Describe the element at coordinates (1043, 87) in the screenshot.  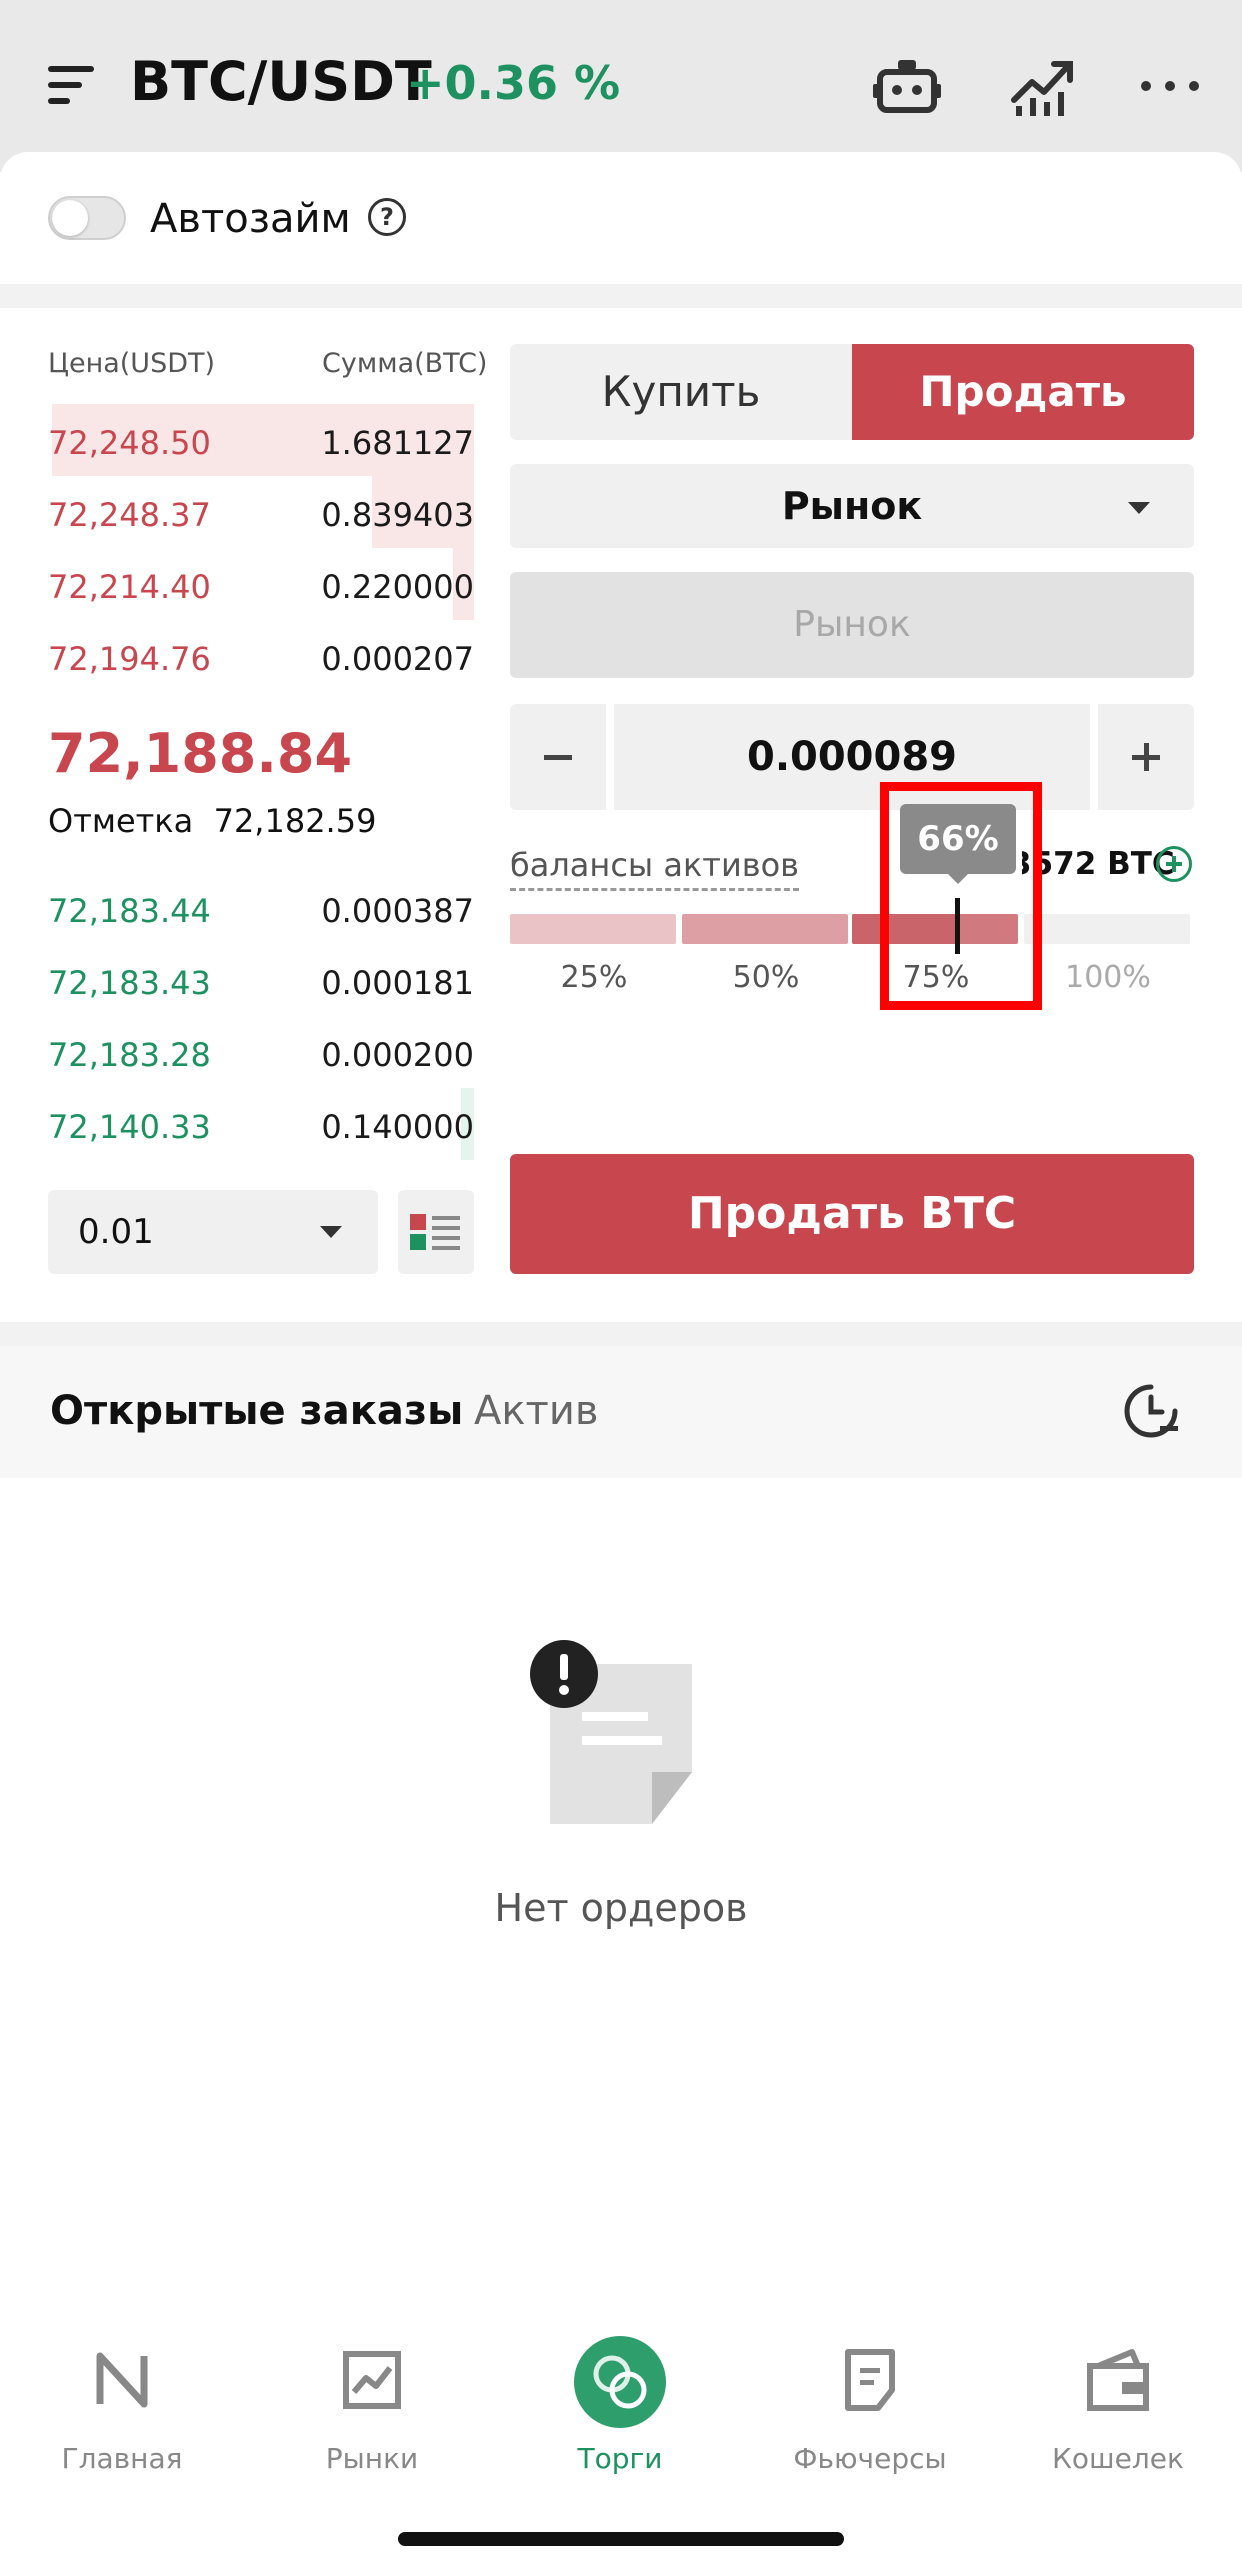
I see `chart-icon` at that location.